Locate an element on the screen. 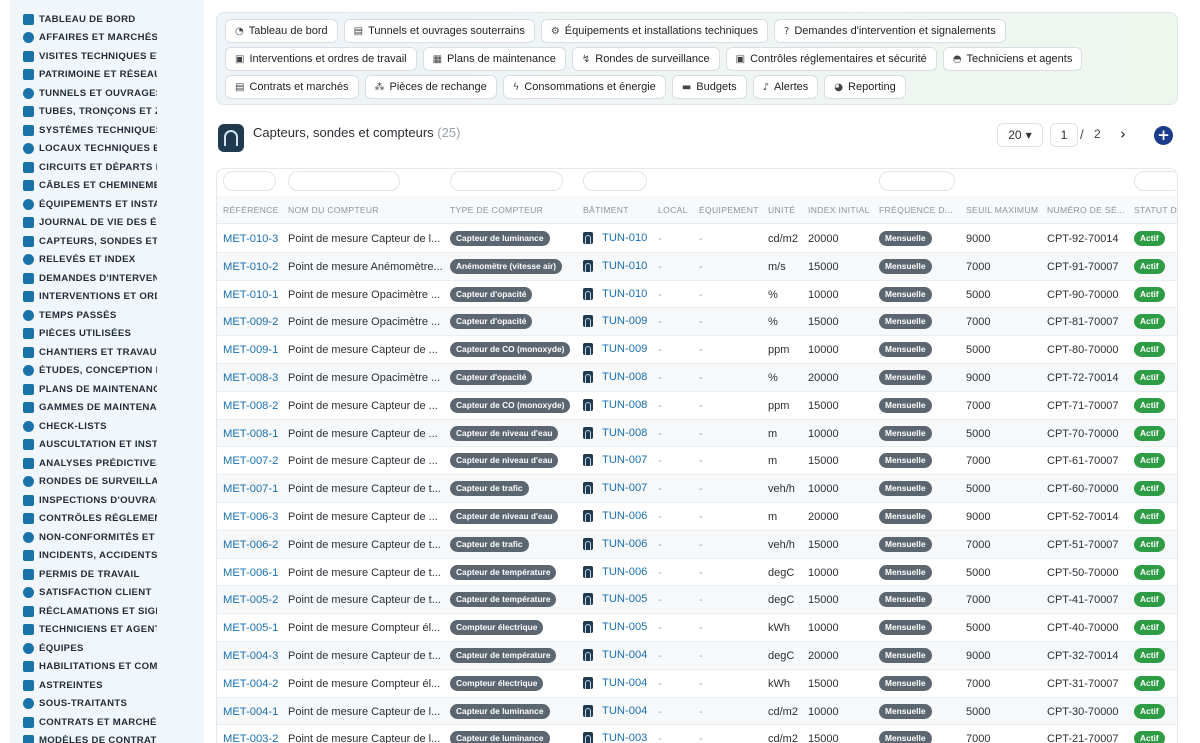 This screenshot has width=1200, height=743. module-chip: ⚙ Équipements et installations techniques is located at coordinates (654, 31).